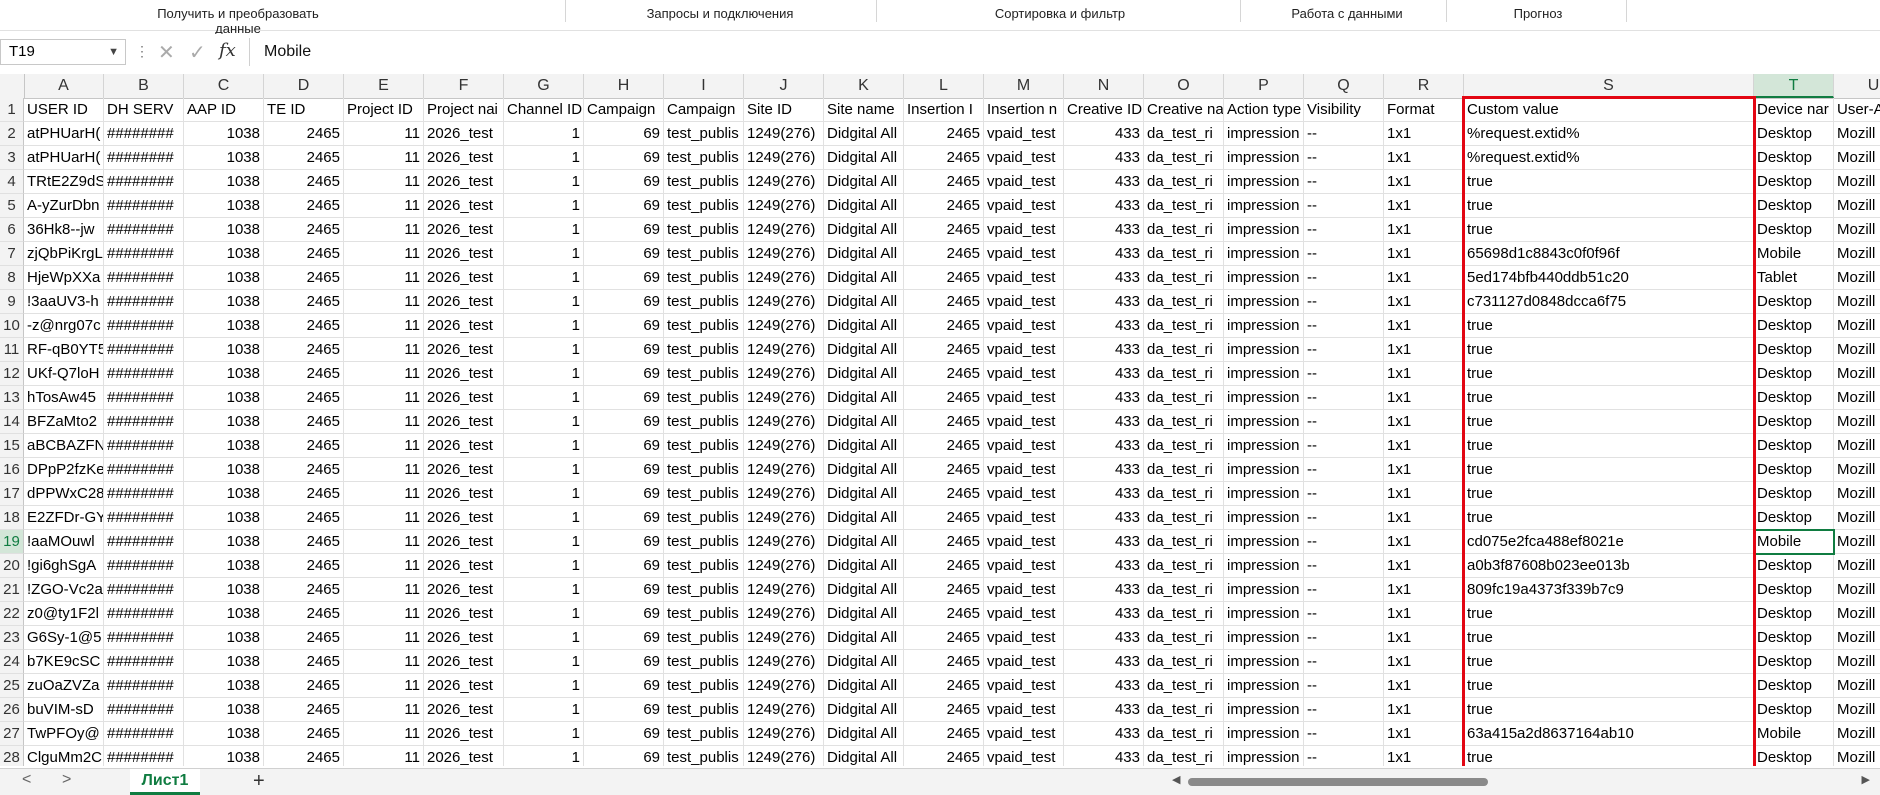  I want to click on column-header-a: A, so click(64, 86).